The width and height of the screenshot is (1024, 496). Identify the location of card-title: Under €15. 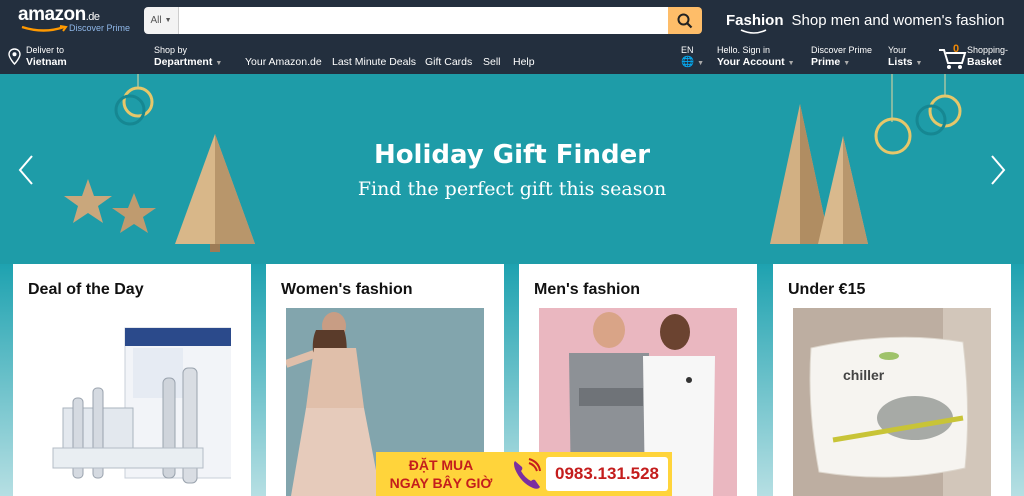
(827, 289).